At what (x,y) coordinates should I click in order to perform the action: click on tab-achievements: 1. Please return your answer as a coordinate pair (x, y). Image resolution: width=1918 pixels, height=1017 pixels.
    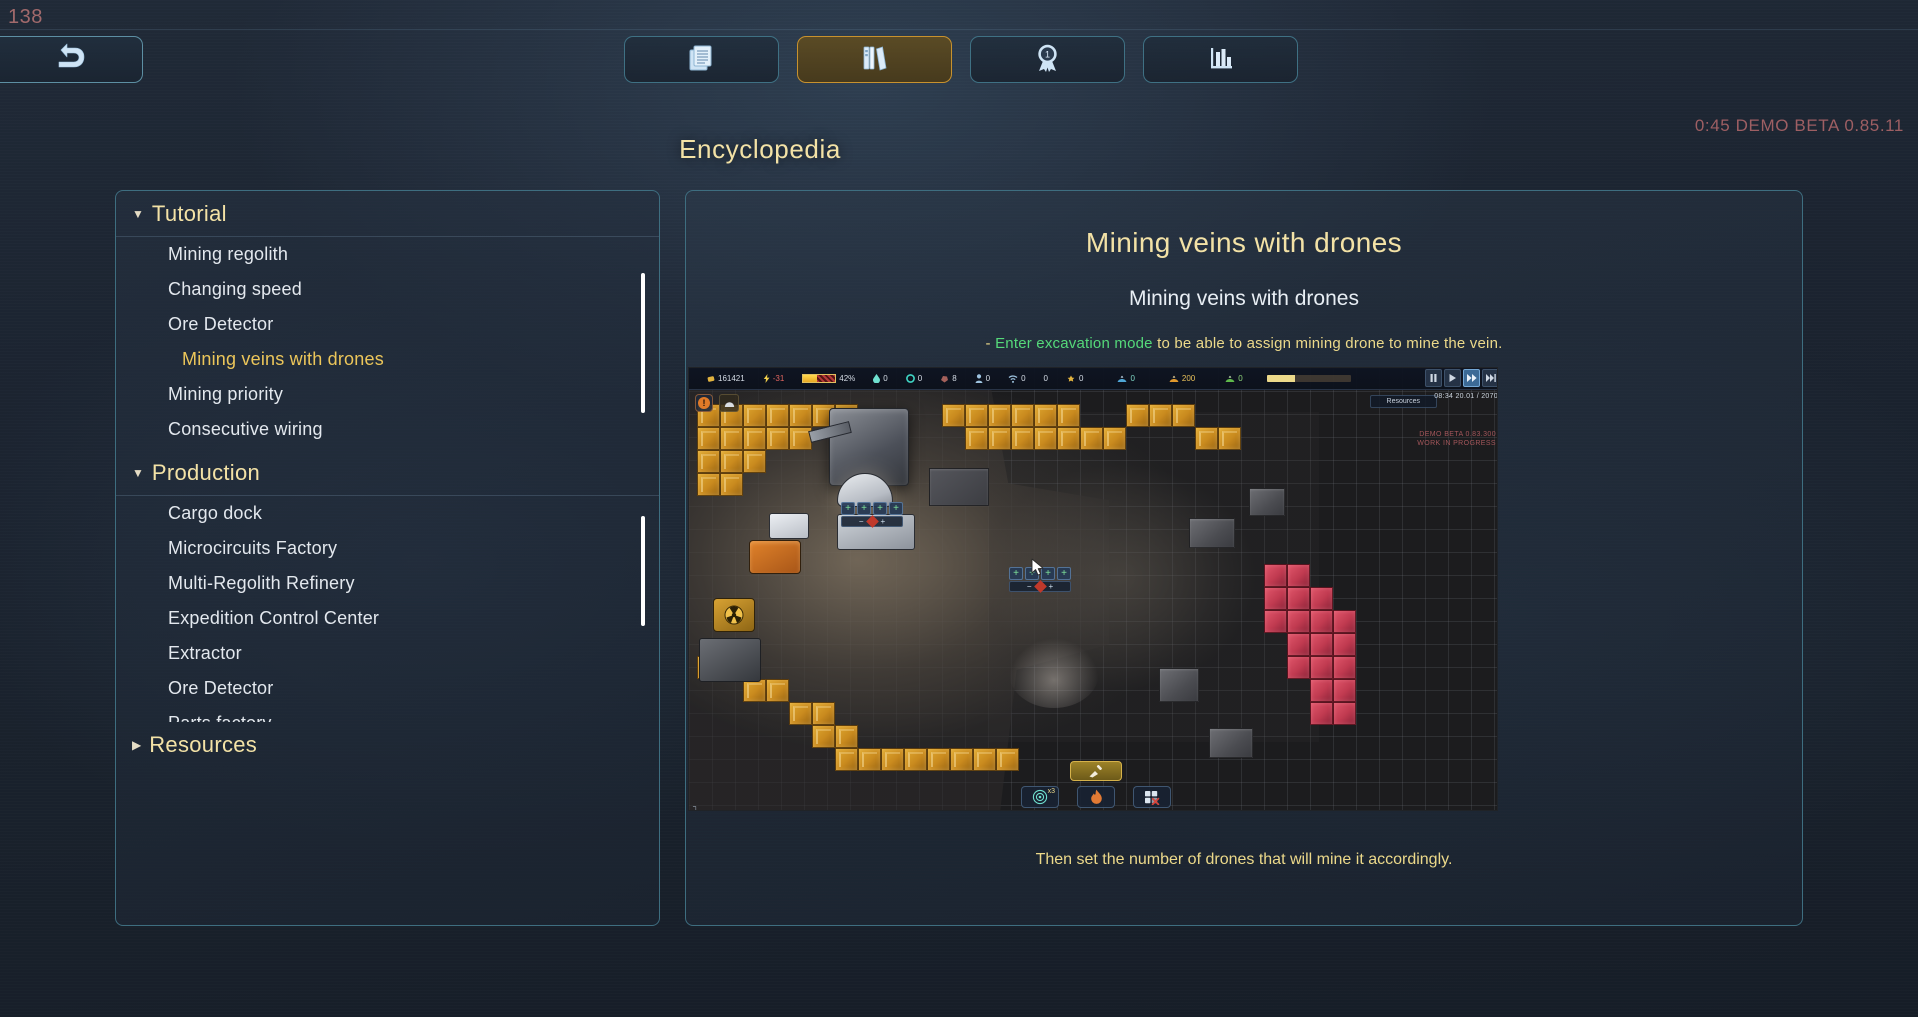
    Looking at the image, I should click on (1047, 59).